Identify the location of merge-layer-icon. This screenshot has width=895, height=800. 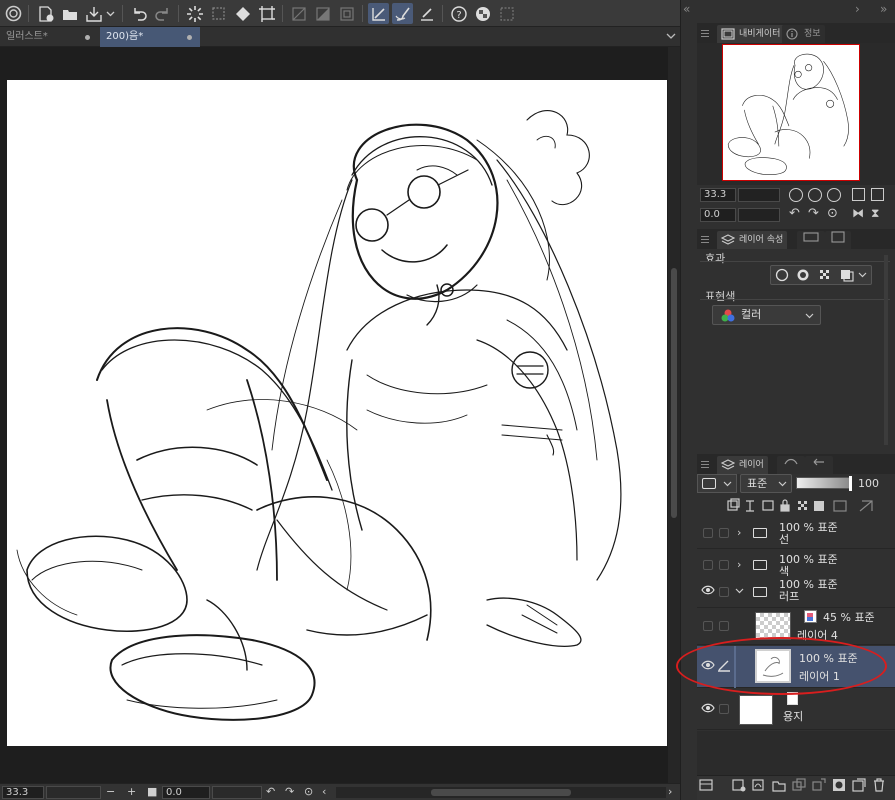
(819, 785).